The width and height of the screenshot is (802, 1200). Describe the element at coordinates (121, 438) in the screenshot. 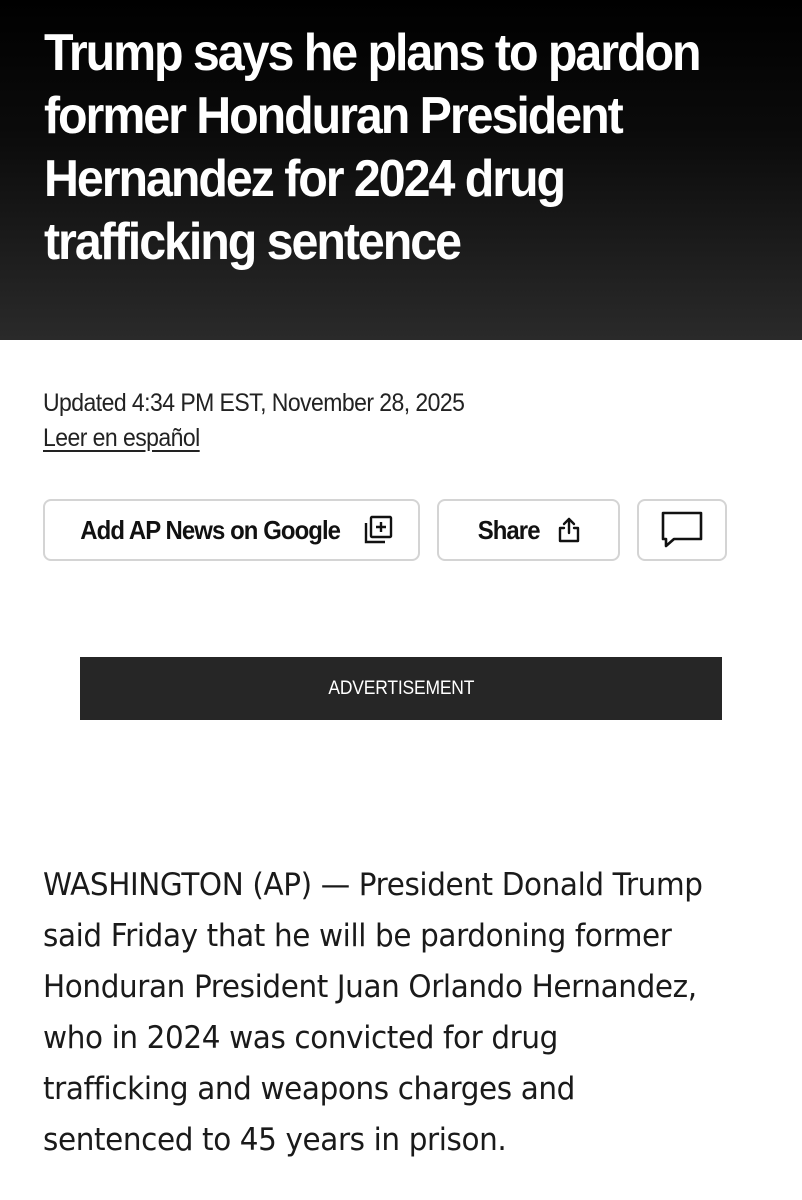

I see `spanish-version-link: Leer en español` at that location.